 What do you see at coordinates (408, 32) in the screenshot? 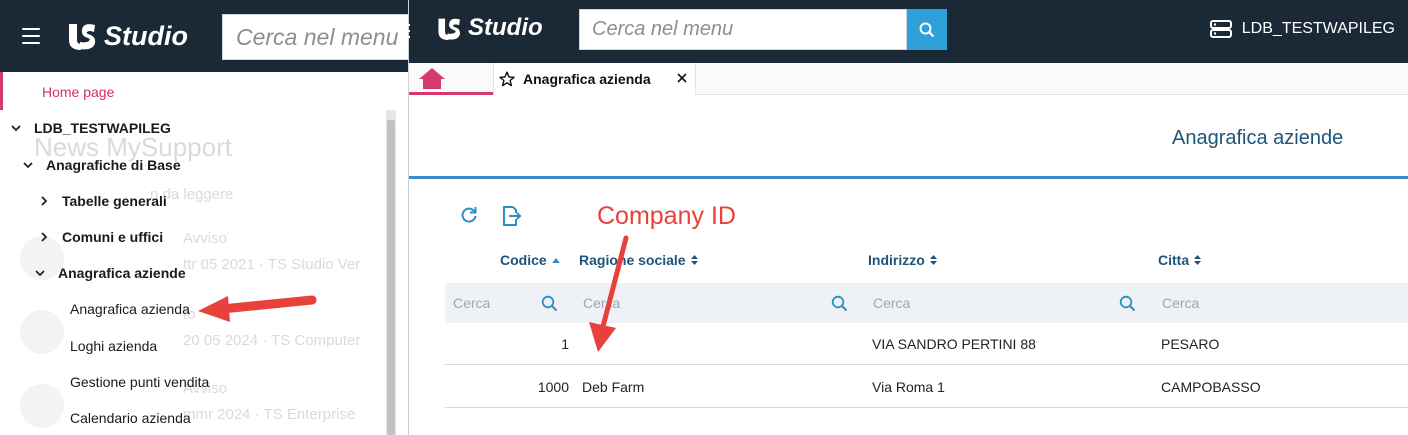
I see `menu-icon` at bounding box center [408, 32].